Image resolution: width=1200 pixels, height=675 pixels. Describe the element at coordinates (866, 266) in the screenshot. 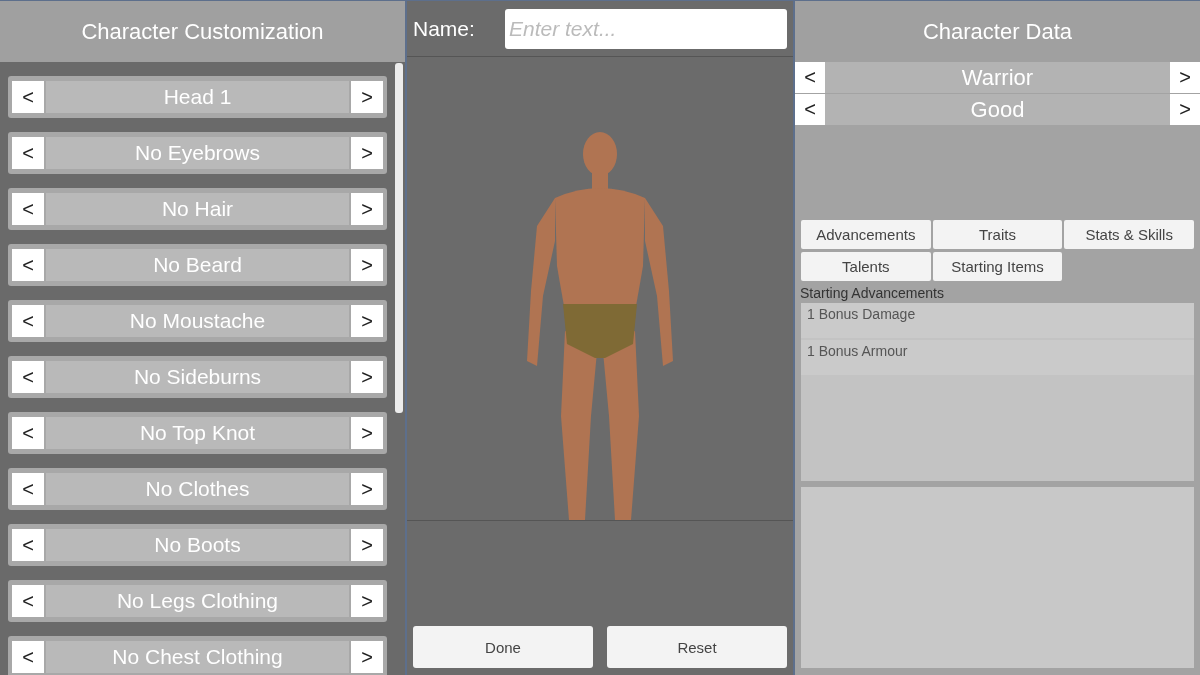

I see `tab-button: Talents` at that location.